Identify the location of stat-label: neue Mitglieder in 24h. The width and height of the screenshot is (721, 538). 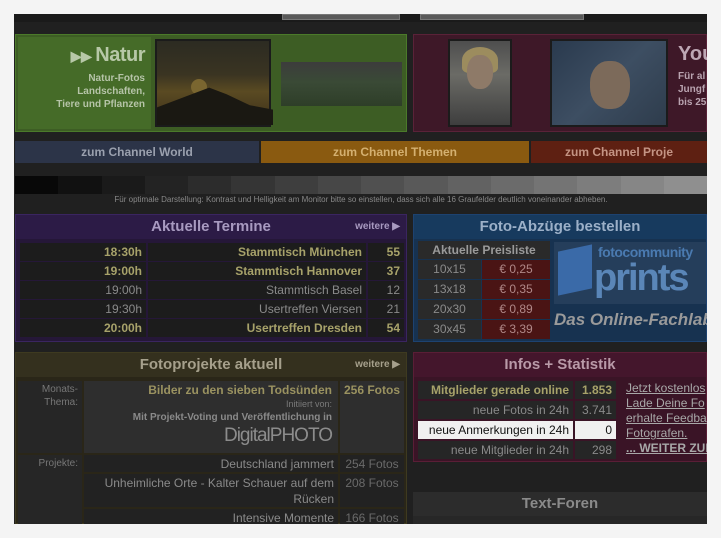
(495, 450).